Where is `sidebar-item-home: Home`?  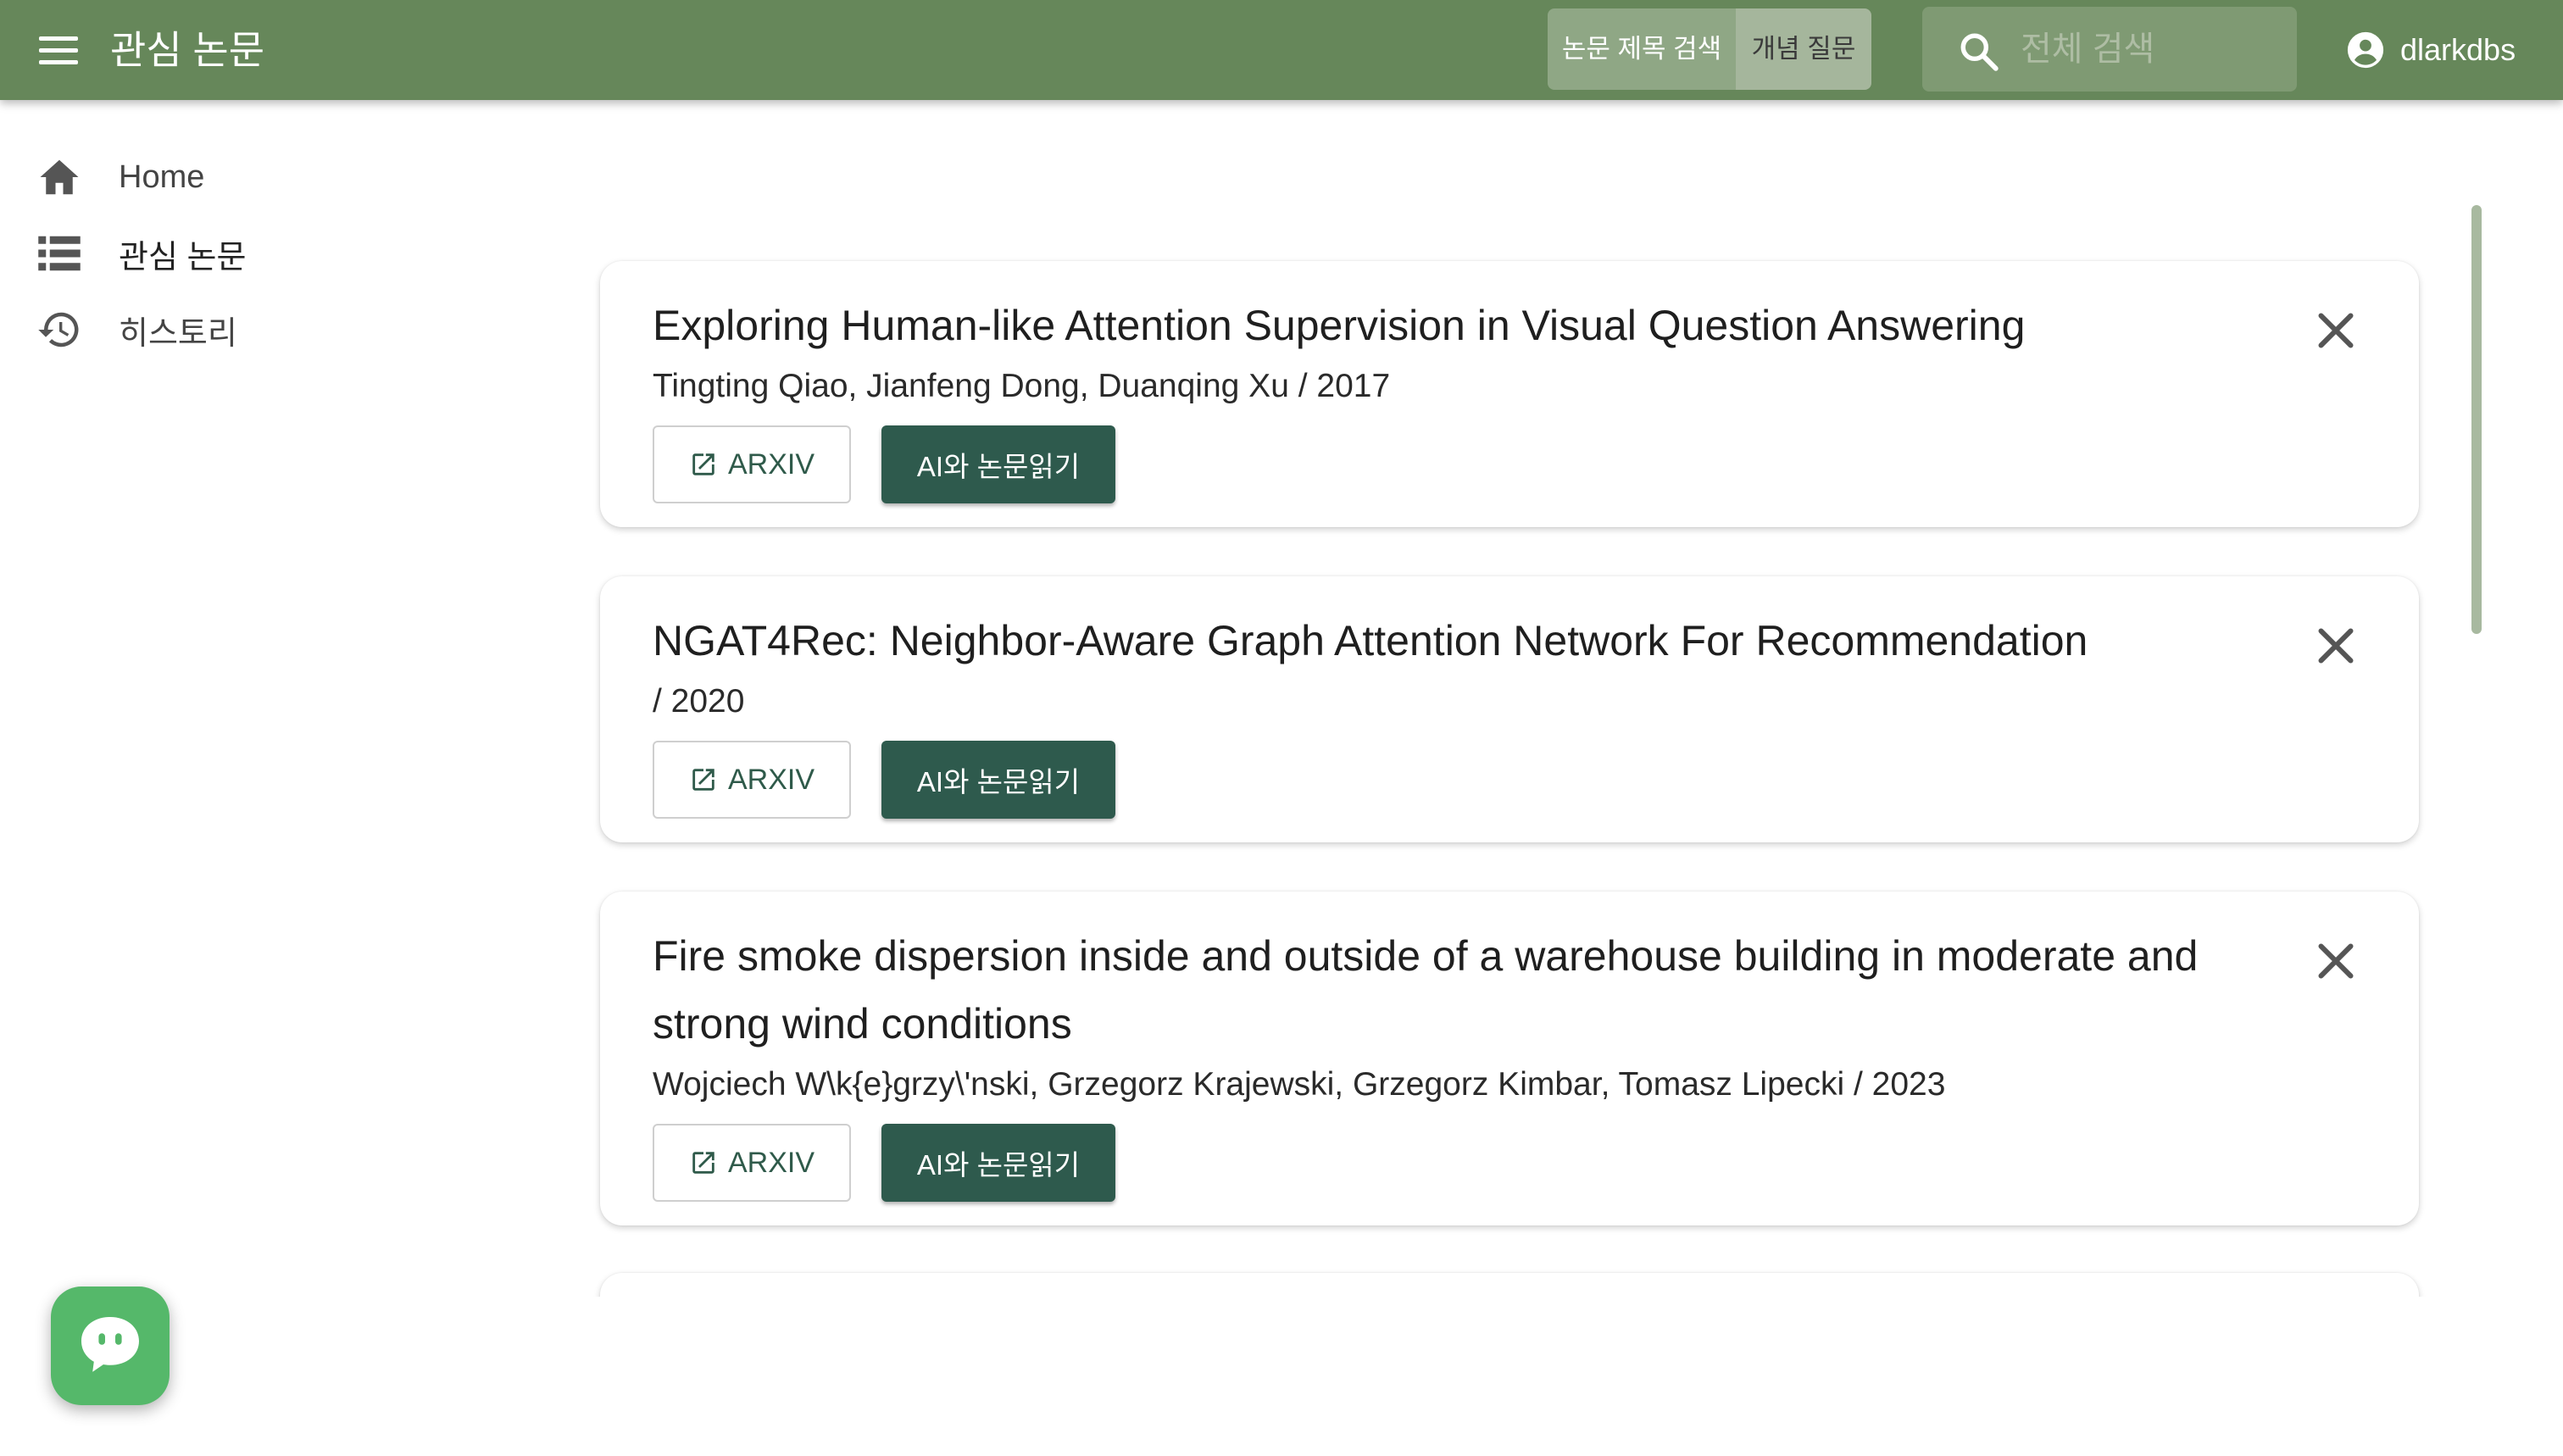 sidebar-item-home: Home is located at coordinates (119, 177).